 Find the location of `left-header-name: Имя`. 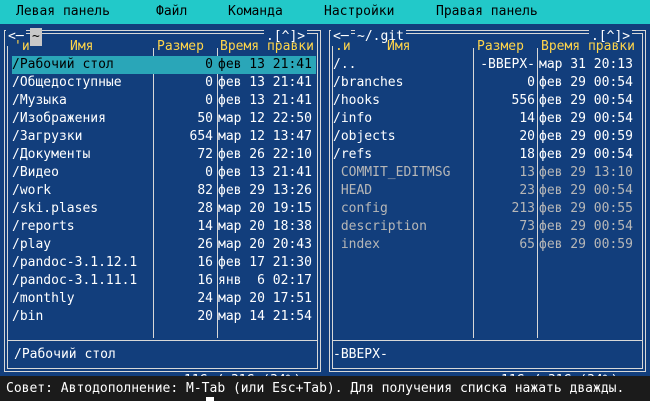

left-header-name: Имя is located at coordinates (81, 47).